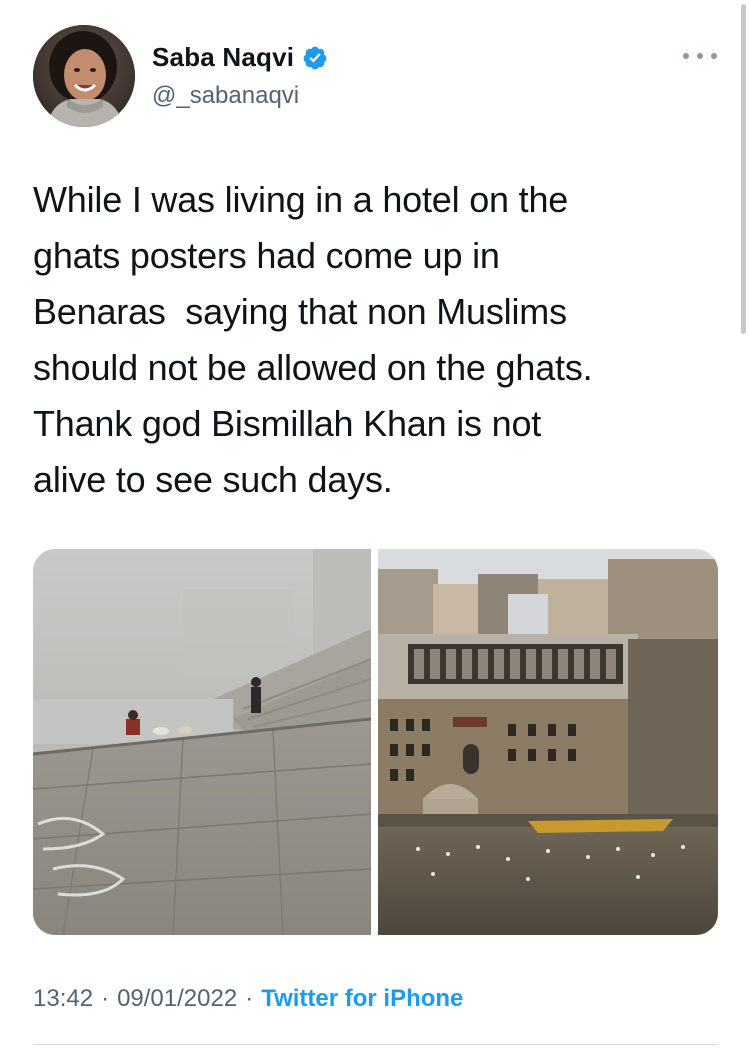 The image size is (750, 1052). Describe the element at coordinates (743, 169) in the screenshot. I see `scrollbar` at that location.